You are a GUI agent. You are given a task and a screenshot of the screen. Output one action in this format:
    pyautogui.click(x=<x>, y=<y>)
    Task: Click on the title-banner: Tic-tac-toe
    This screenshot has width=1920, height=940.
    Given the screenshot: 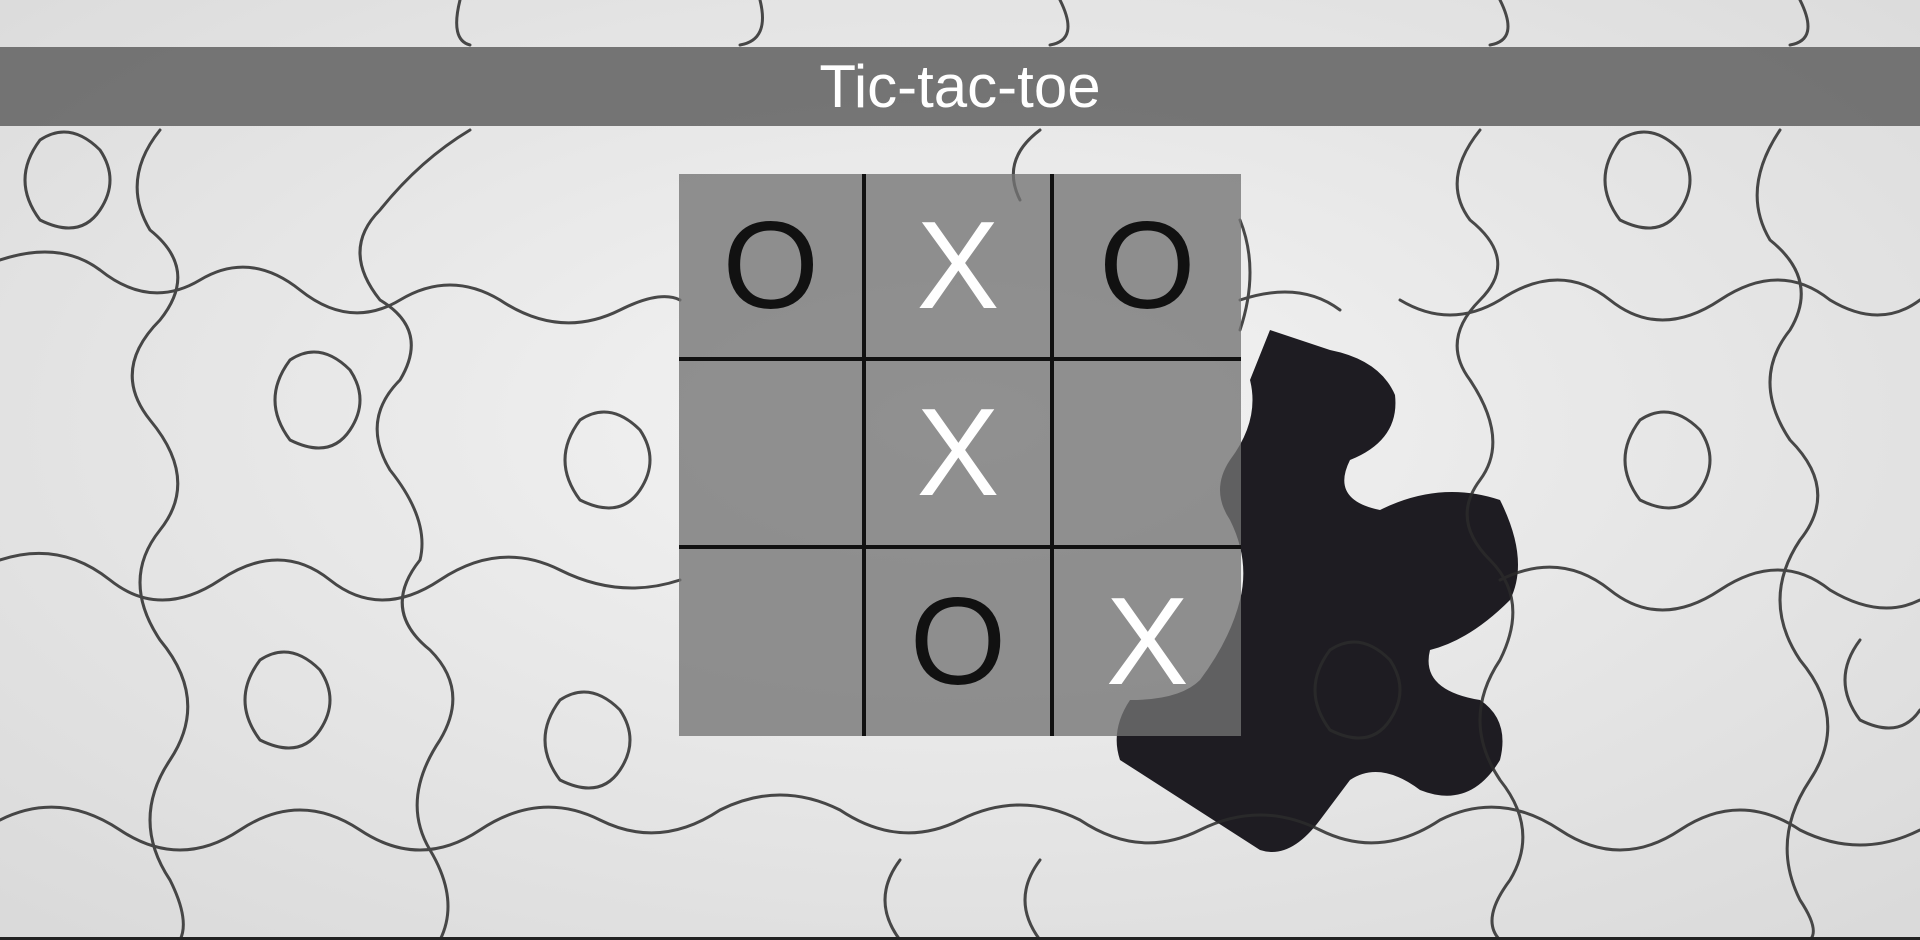 What is the action you would take?
    pyautogui.click(x=960, y=86)
    